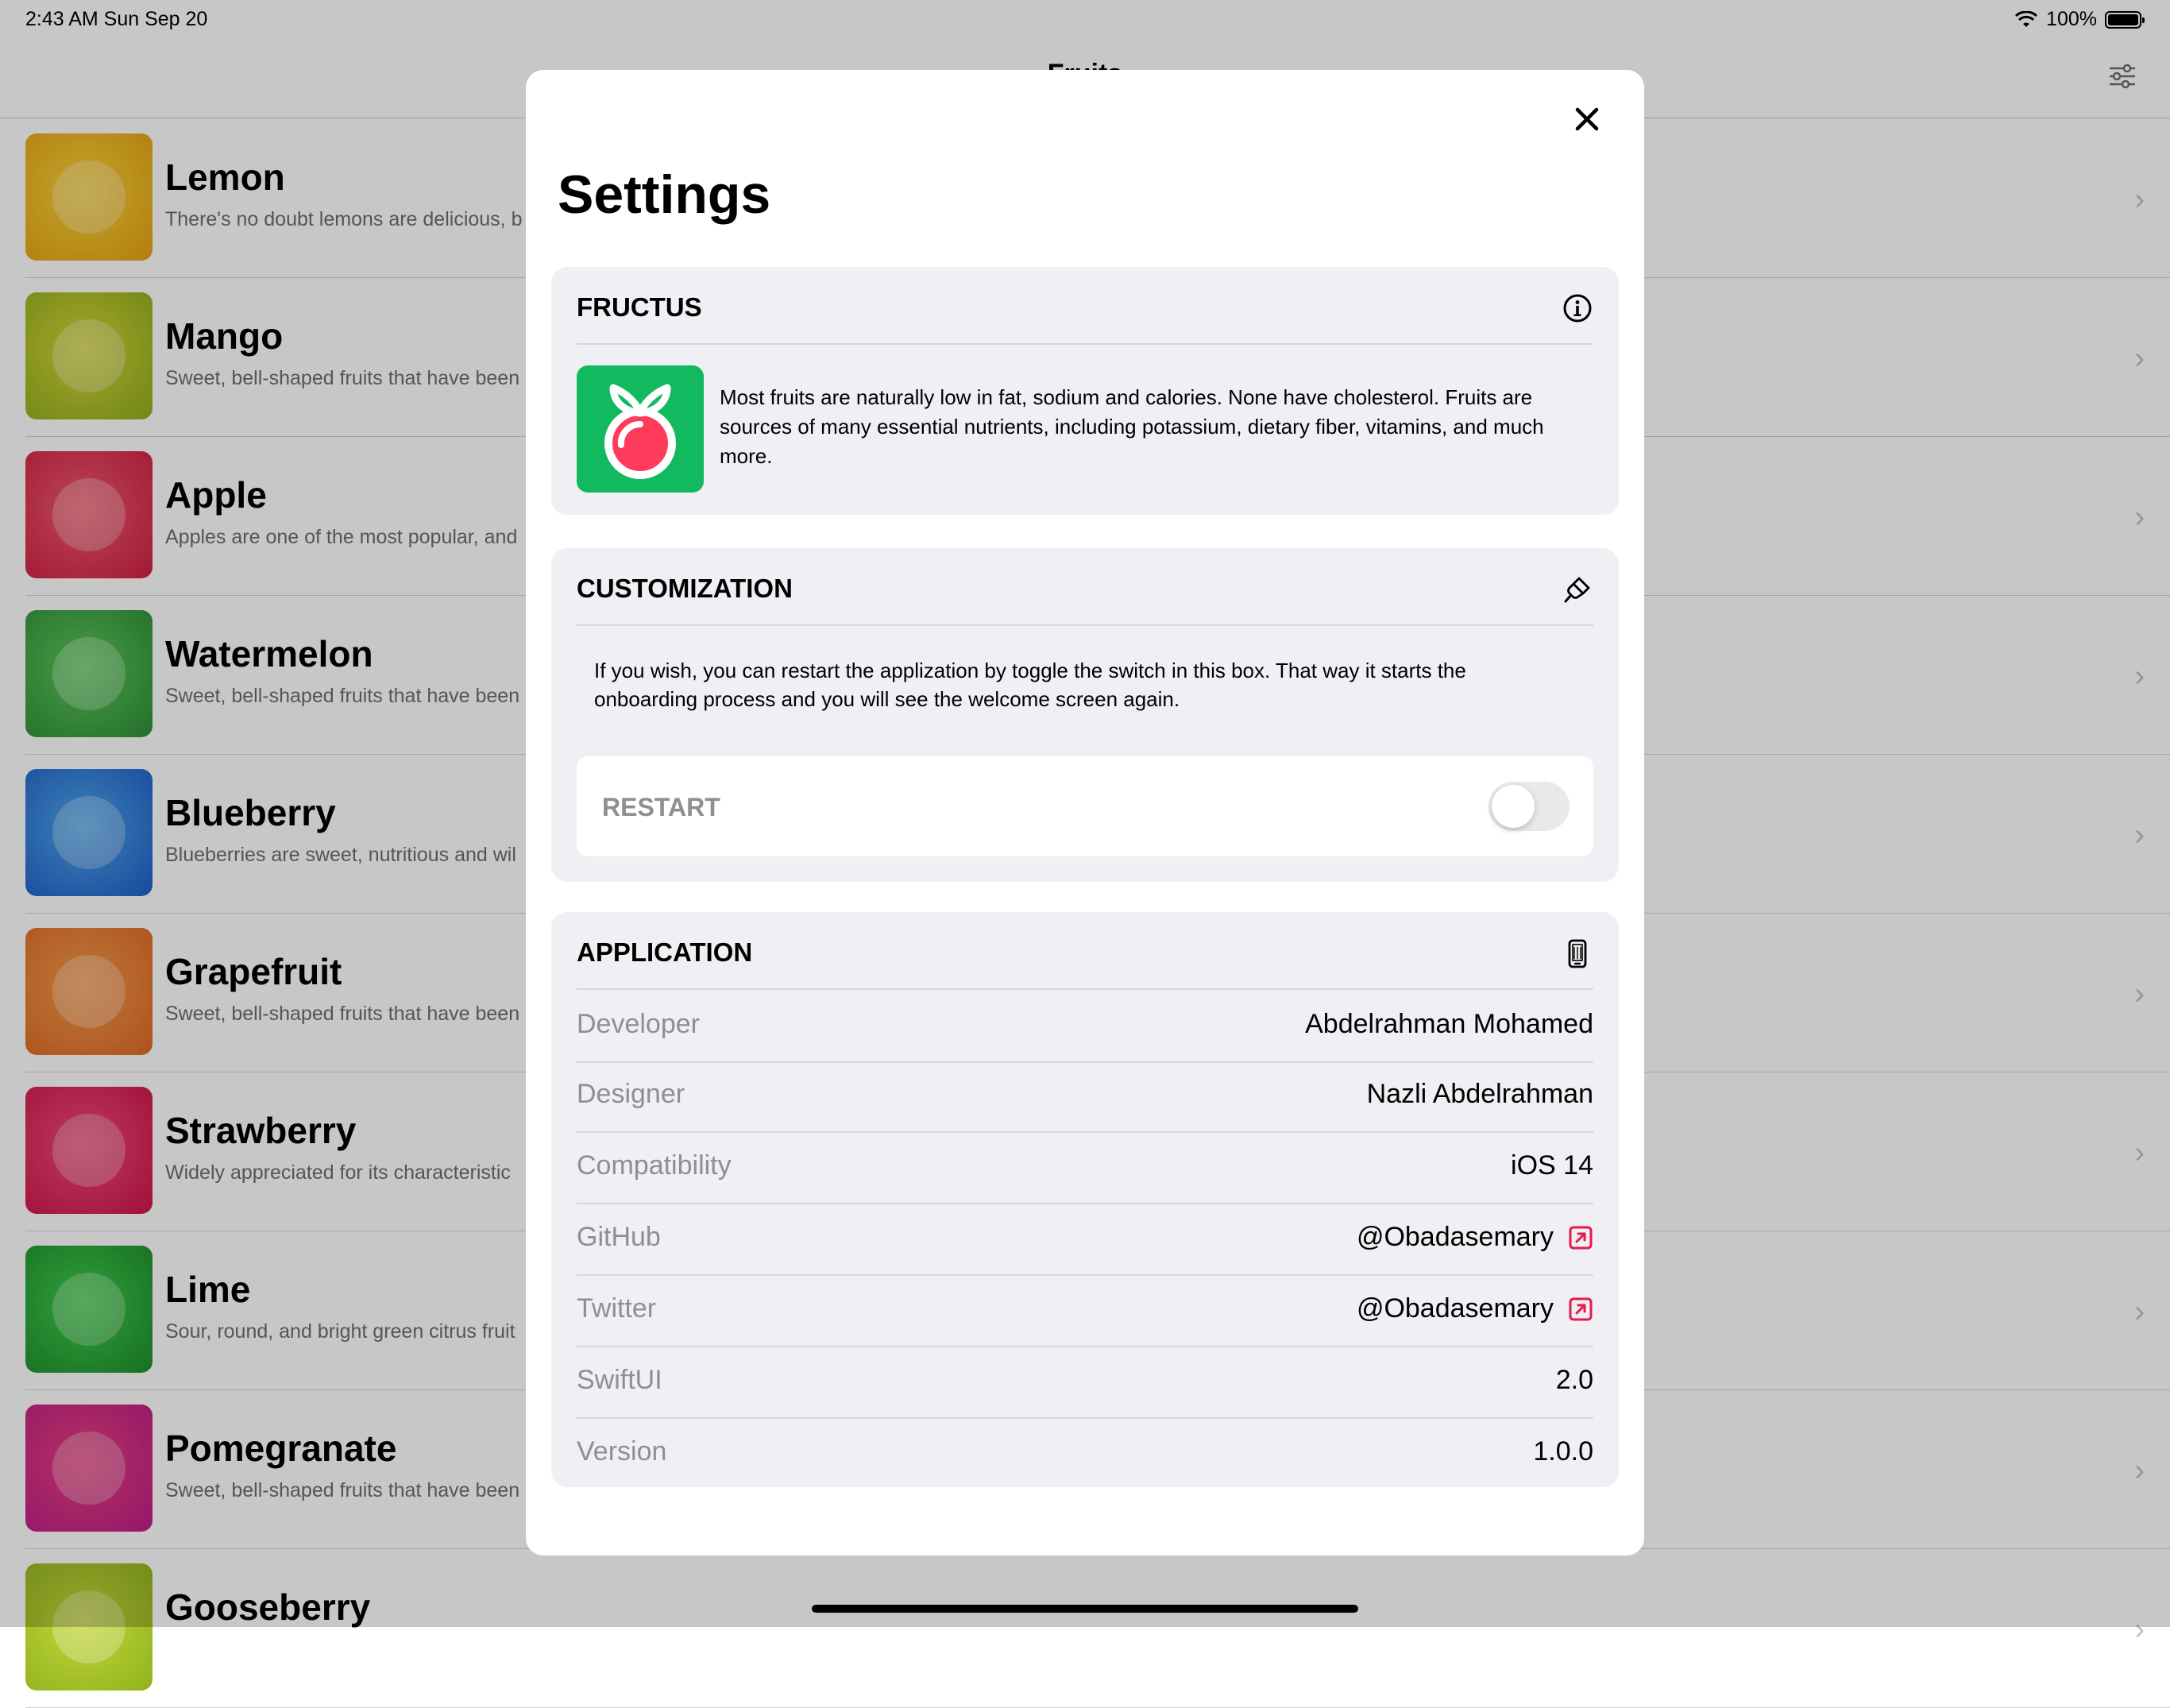  Describe the element at coordinates (639, 1024) in the screenshot. I see `info-key: Developer` at that location.